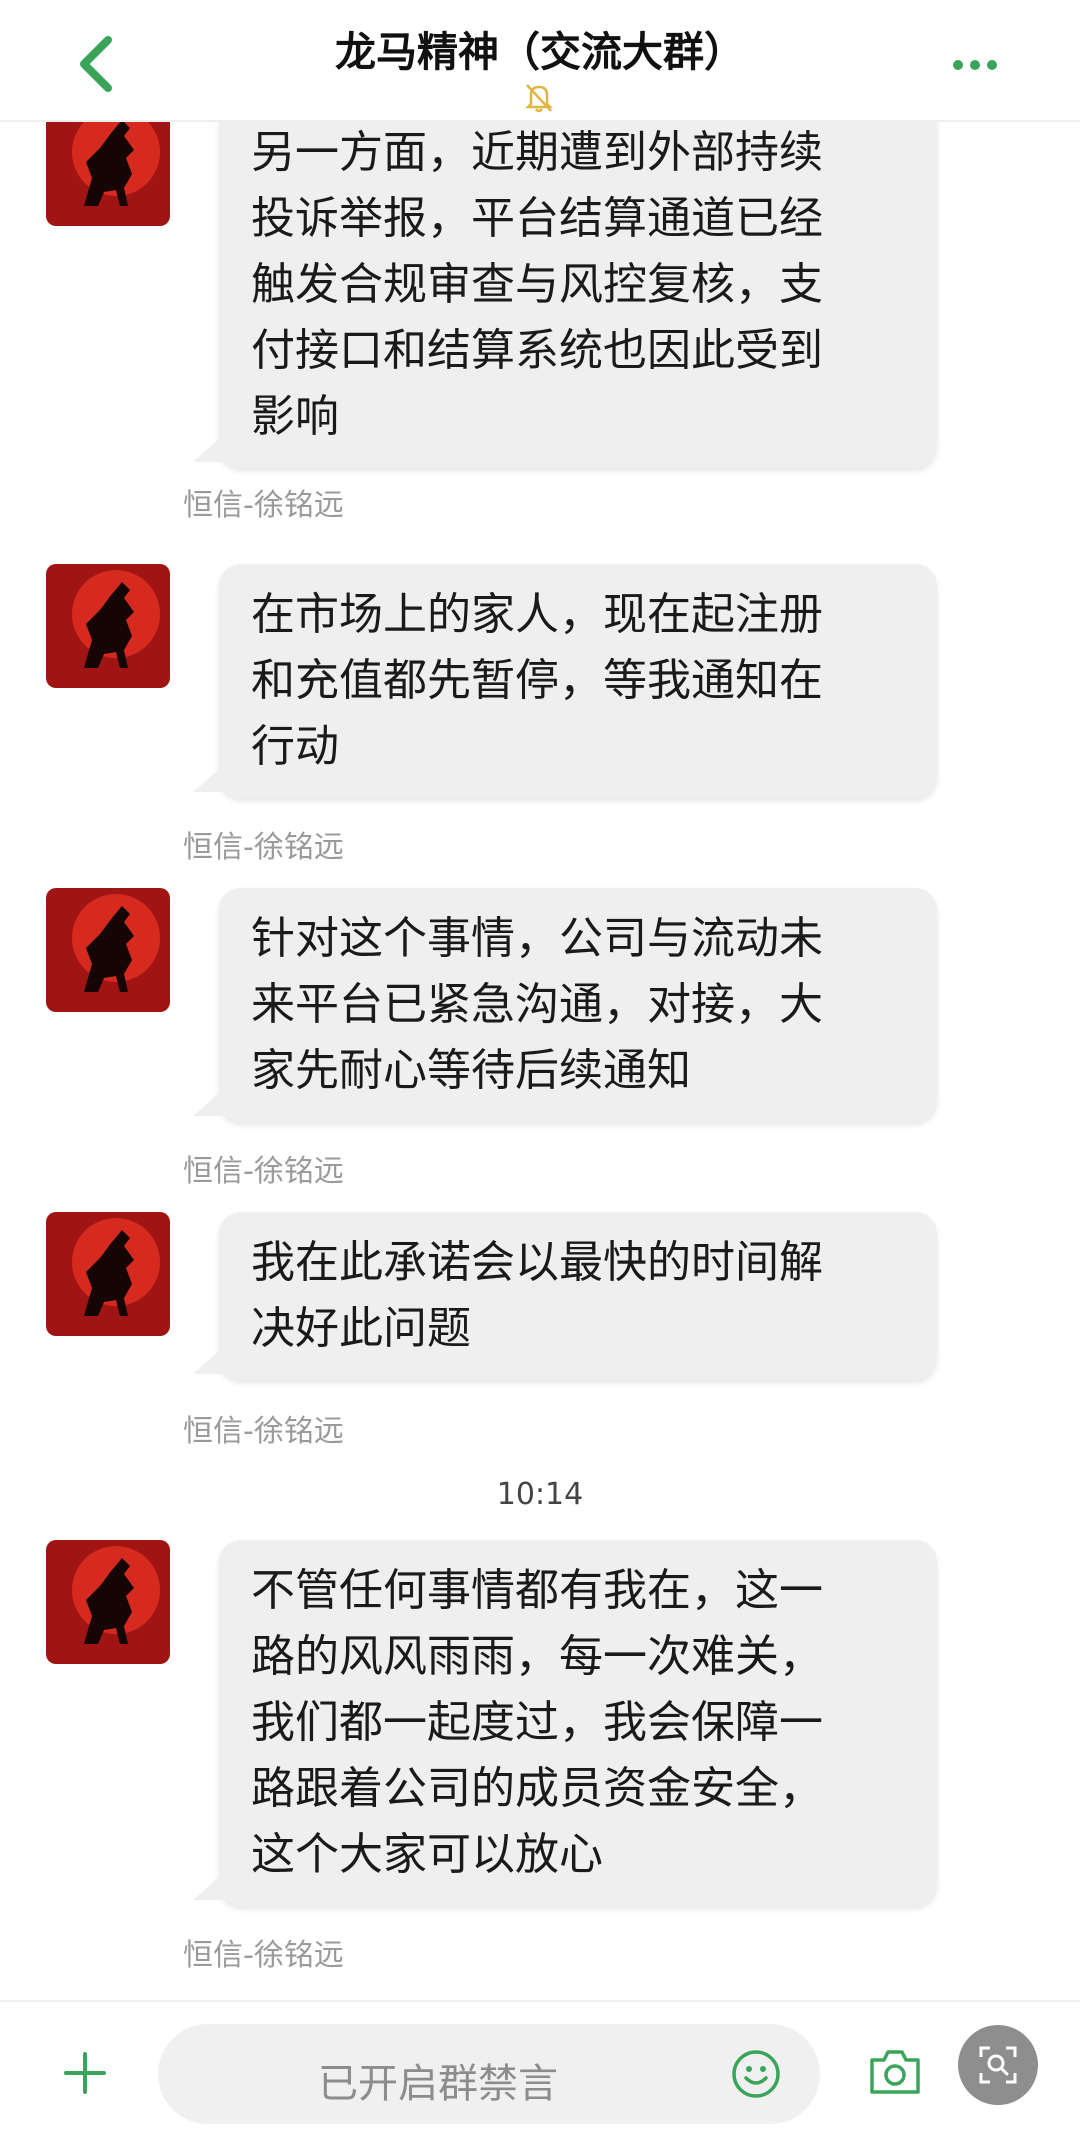 The width and height of the screenshot is (1080, 2143). I want to click on message-line: 路跟着公司的成员资金安全，, so click(537, 1788).